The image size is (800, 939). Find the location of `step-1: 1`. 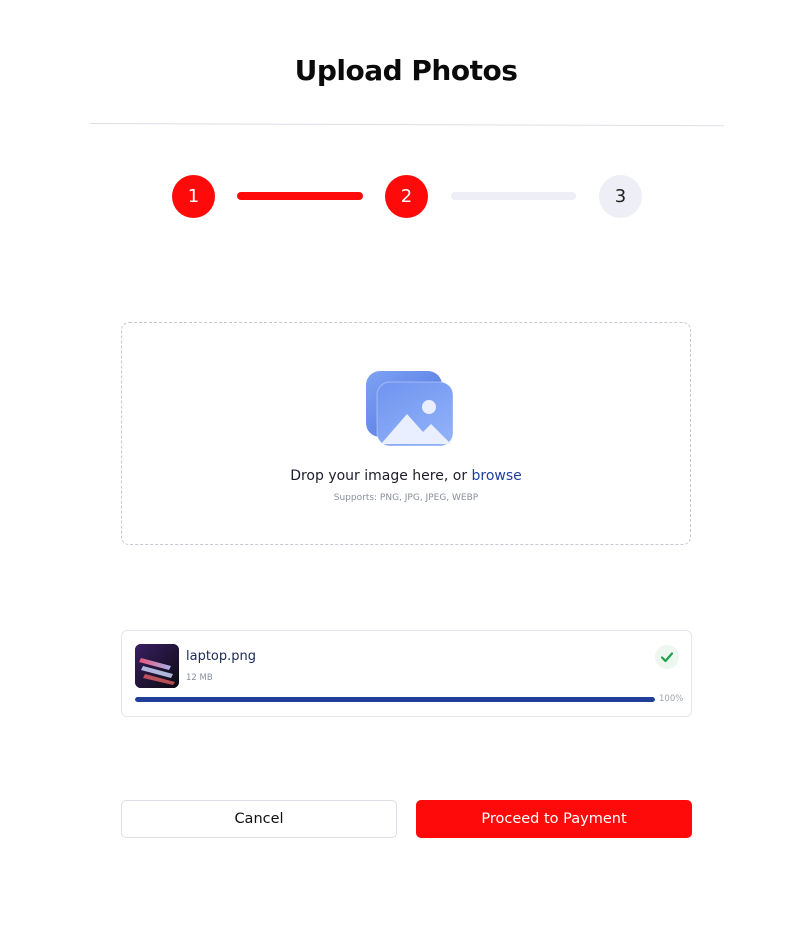

step-1: 1 is located at coordinates (193, 196).